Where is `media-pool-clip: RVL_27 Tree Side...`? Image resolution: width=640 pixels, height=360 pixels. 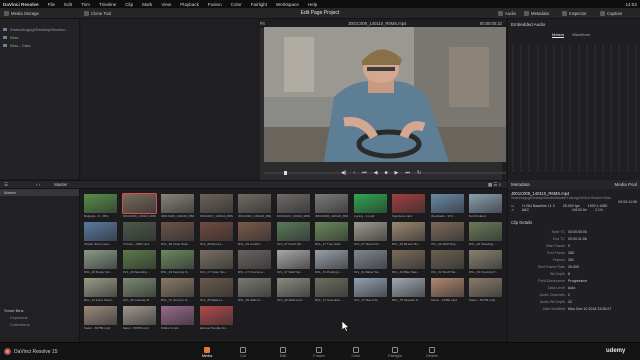
media-pool-clip: RVL_27 Tree Side... is located at coordinates (331, 234).